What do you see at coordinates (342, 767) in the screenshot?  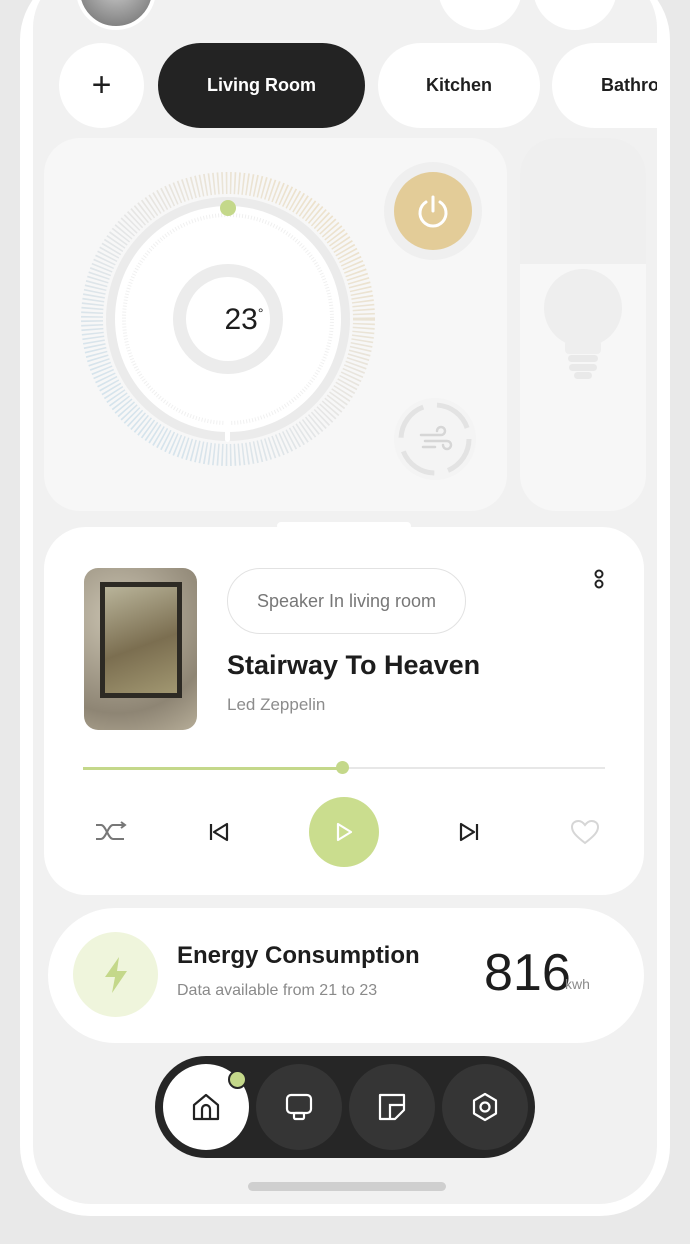 I see `progress-knob` at bounding box center [342, 767].